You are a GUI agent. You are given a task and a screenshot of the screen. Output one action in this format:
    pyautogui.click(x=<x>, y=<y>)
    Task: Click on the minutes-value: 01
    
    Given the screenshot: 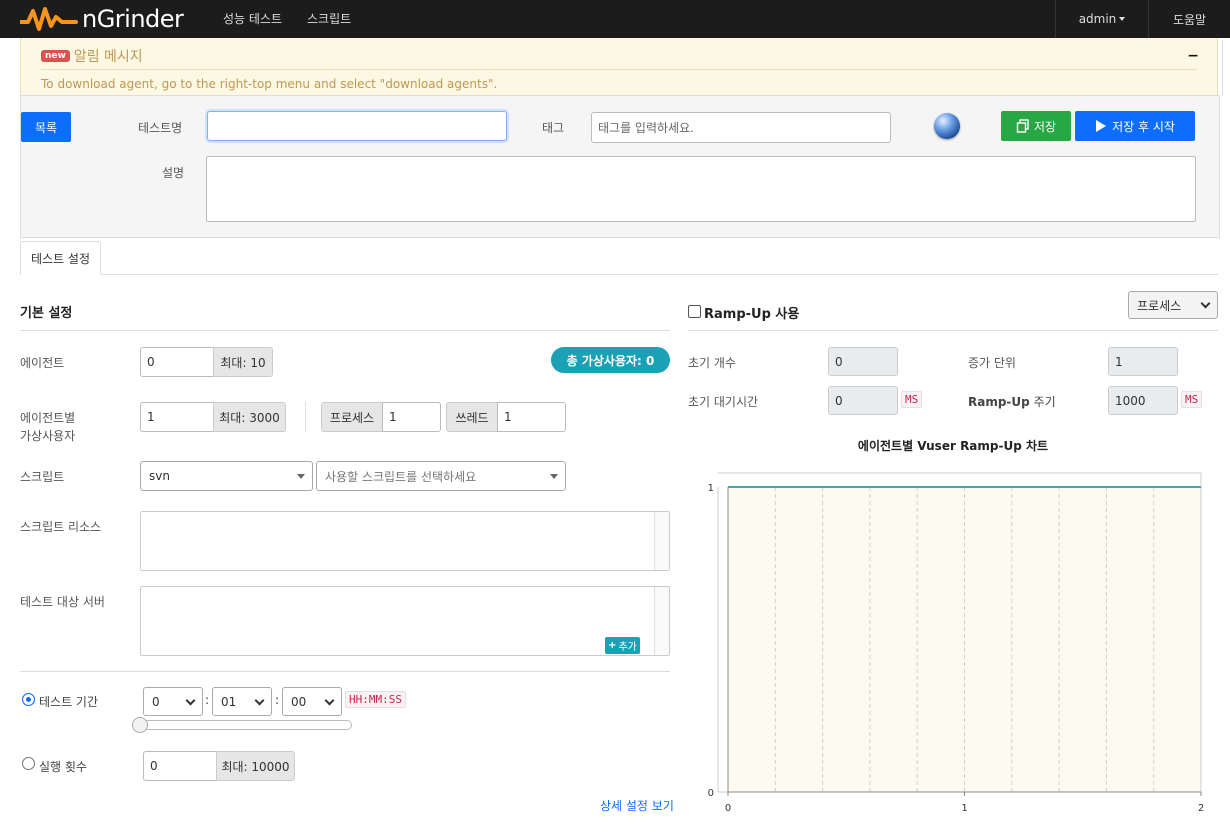 What is the action you would take?
    pyautogui.click(x=229, y=701)
    